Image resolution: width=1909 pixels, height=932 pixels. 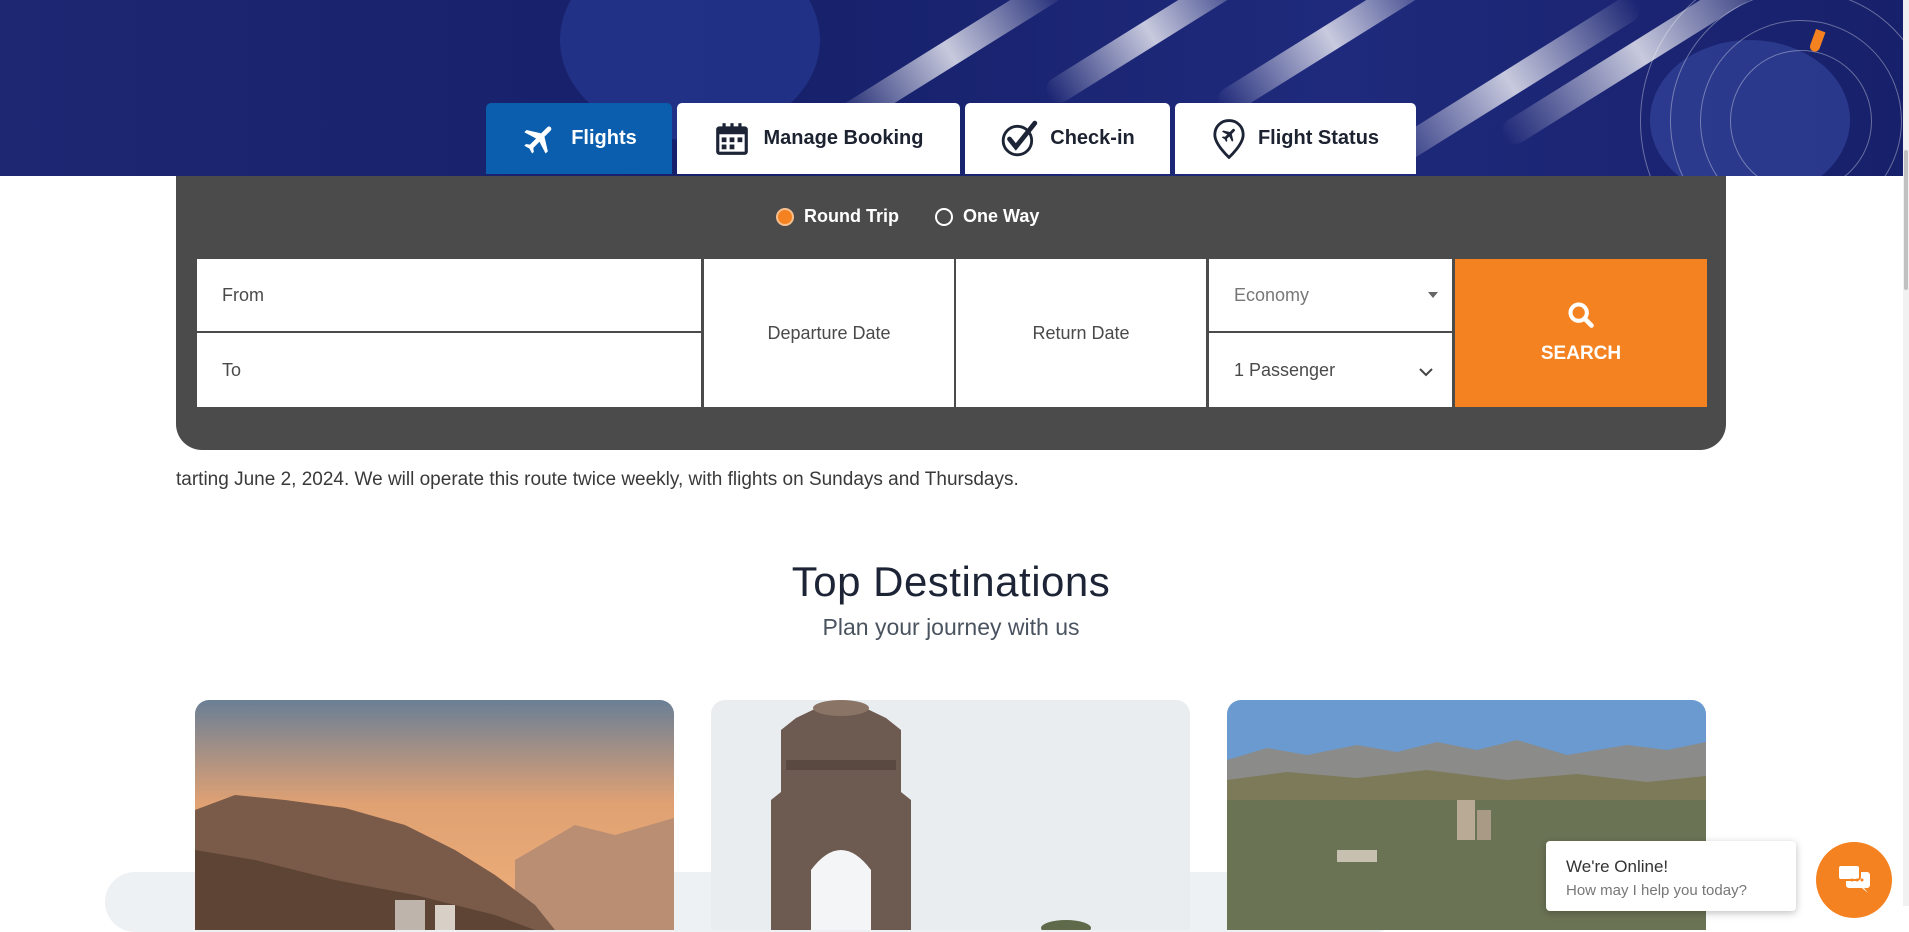 I want to click on search-button: SEARCH, so click(x=1581, y=333).